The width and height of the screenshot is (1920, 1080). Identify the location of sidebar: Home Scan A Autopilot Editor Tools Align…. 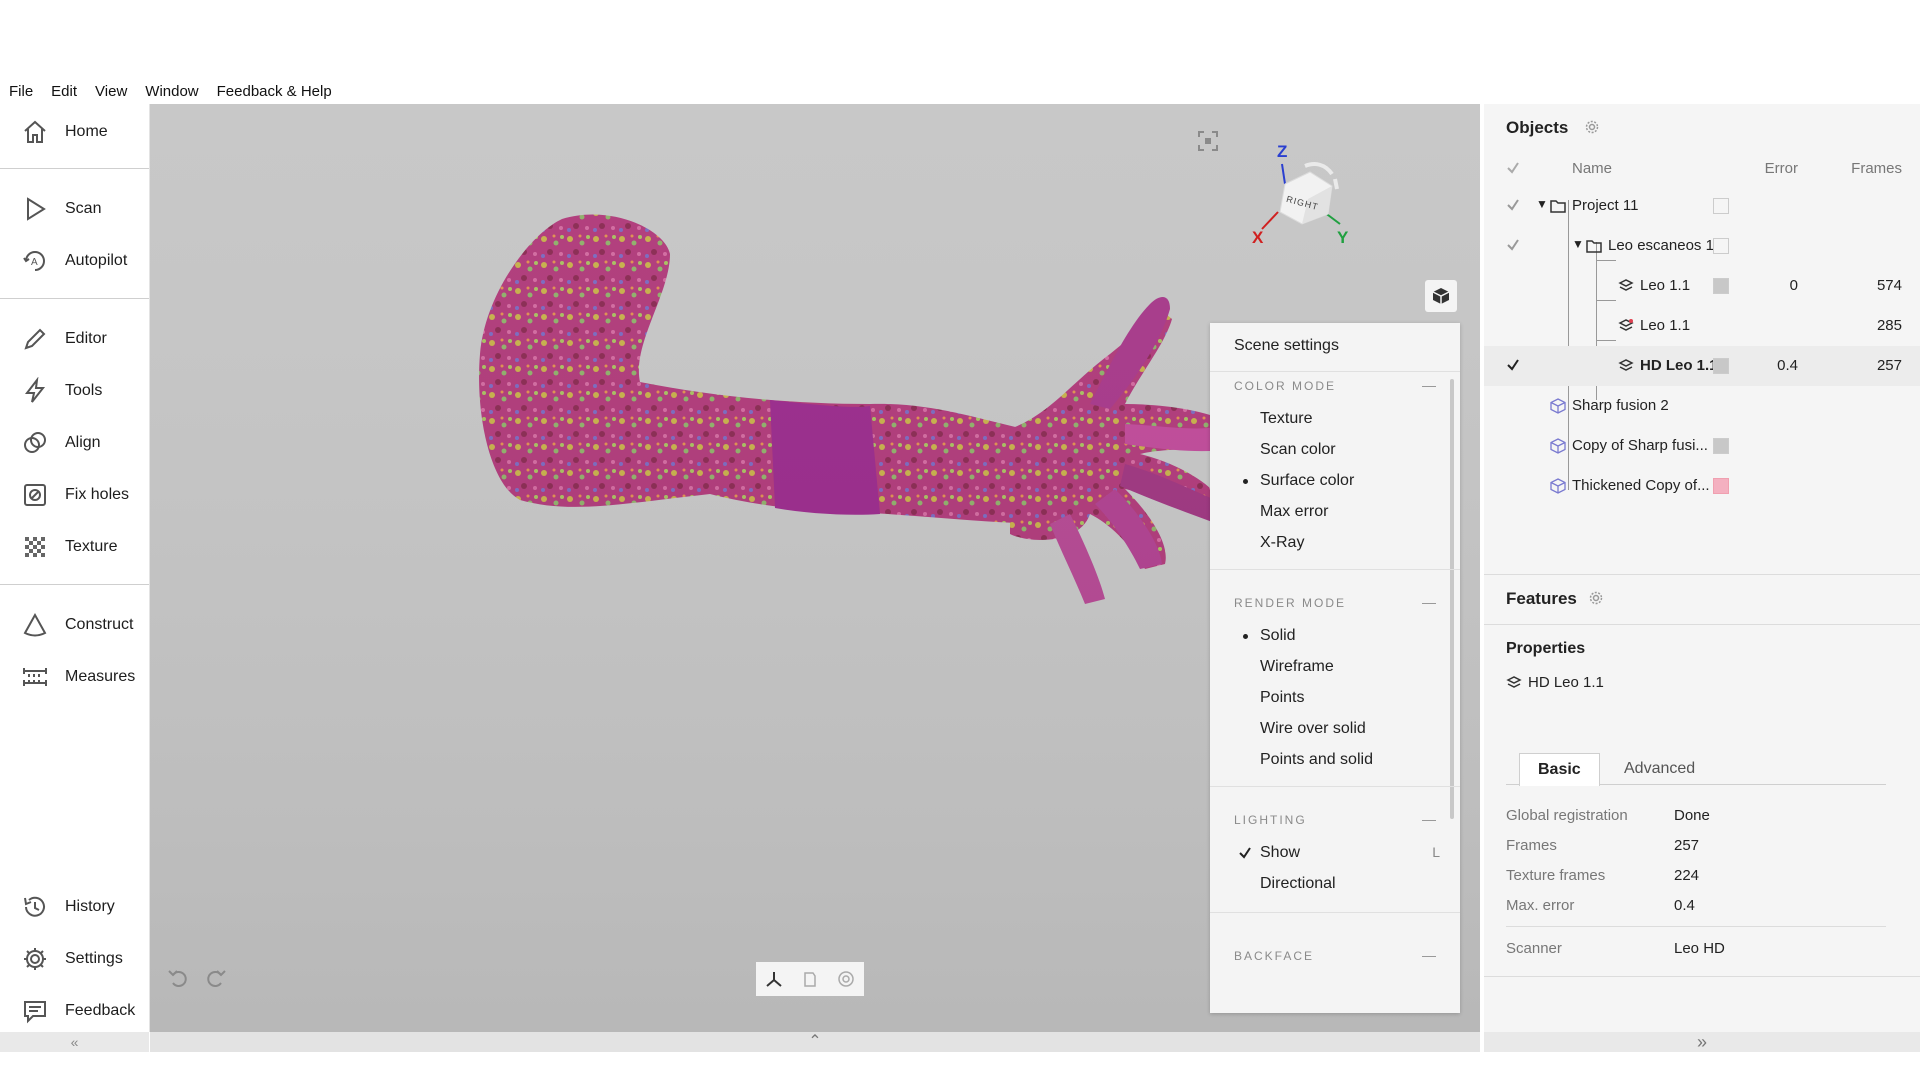
(75, 568).